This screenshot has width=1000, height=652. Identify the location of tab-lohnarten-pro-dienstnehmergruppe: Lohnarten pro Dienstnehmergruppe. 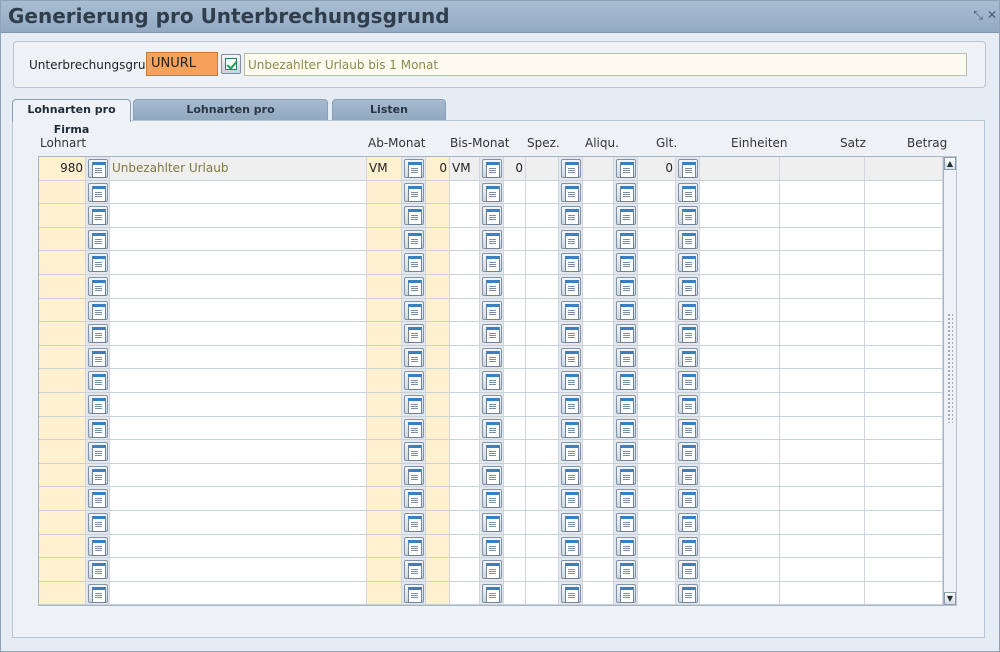
(230, 117).